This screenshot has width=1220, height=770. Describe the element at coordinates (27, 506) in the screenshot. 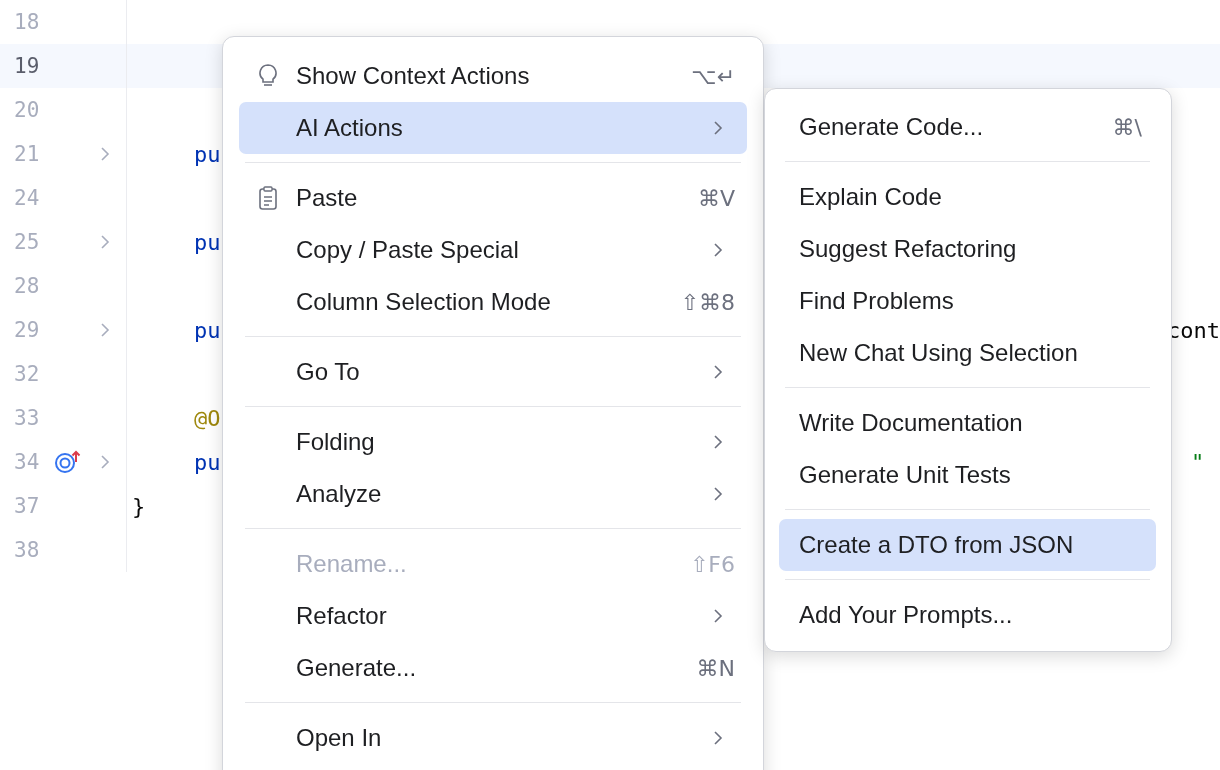

I see `line-number: 37` at that location.